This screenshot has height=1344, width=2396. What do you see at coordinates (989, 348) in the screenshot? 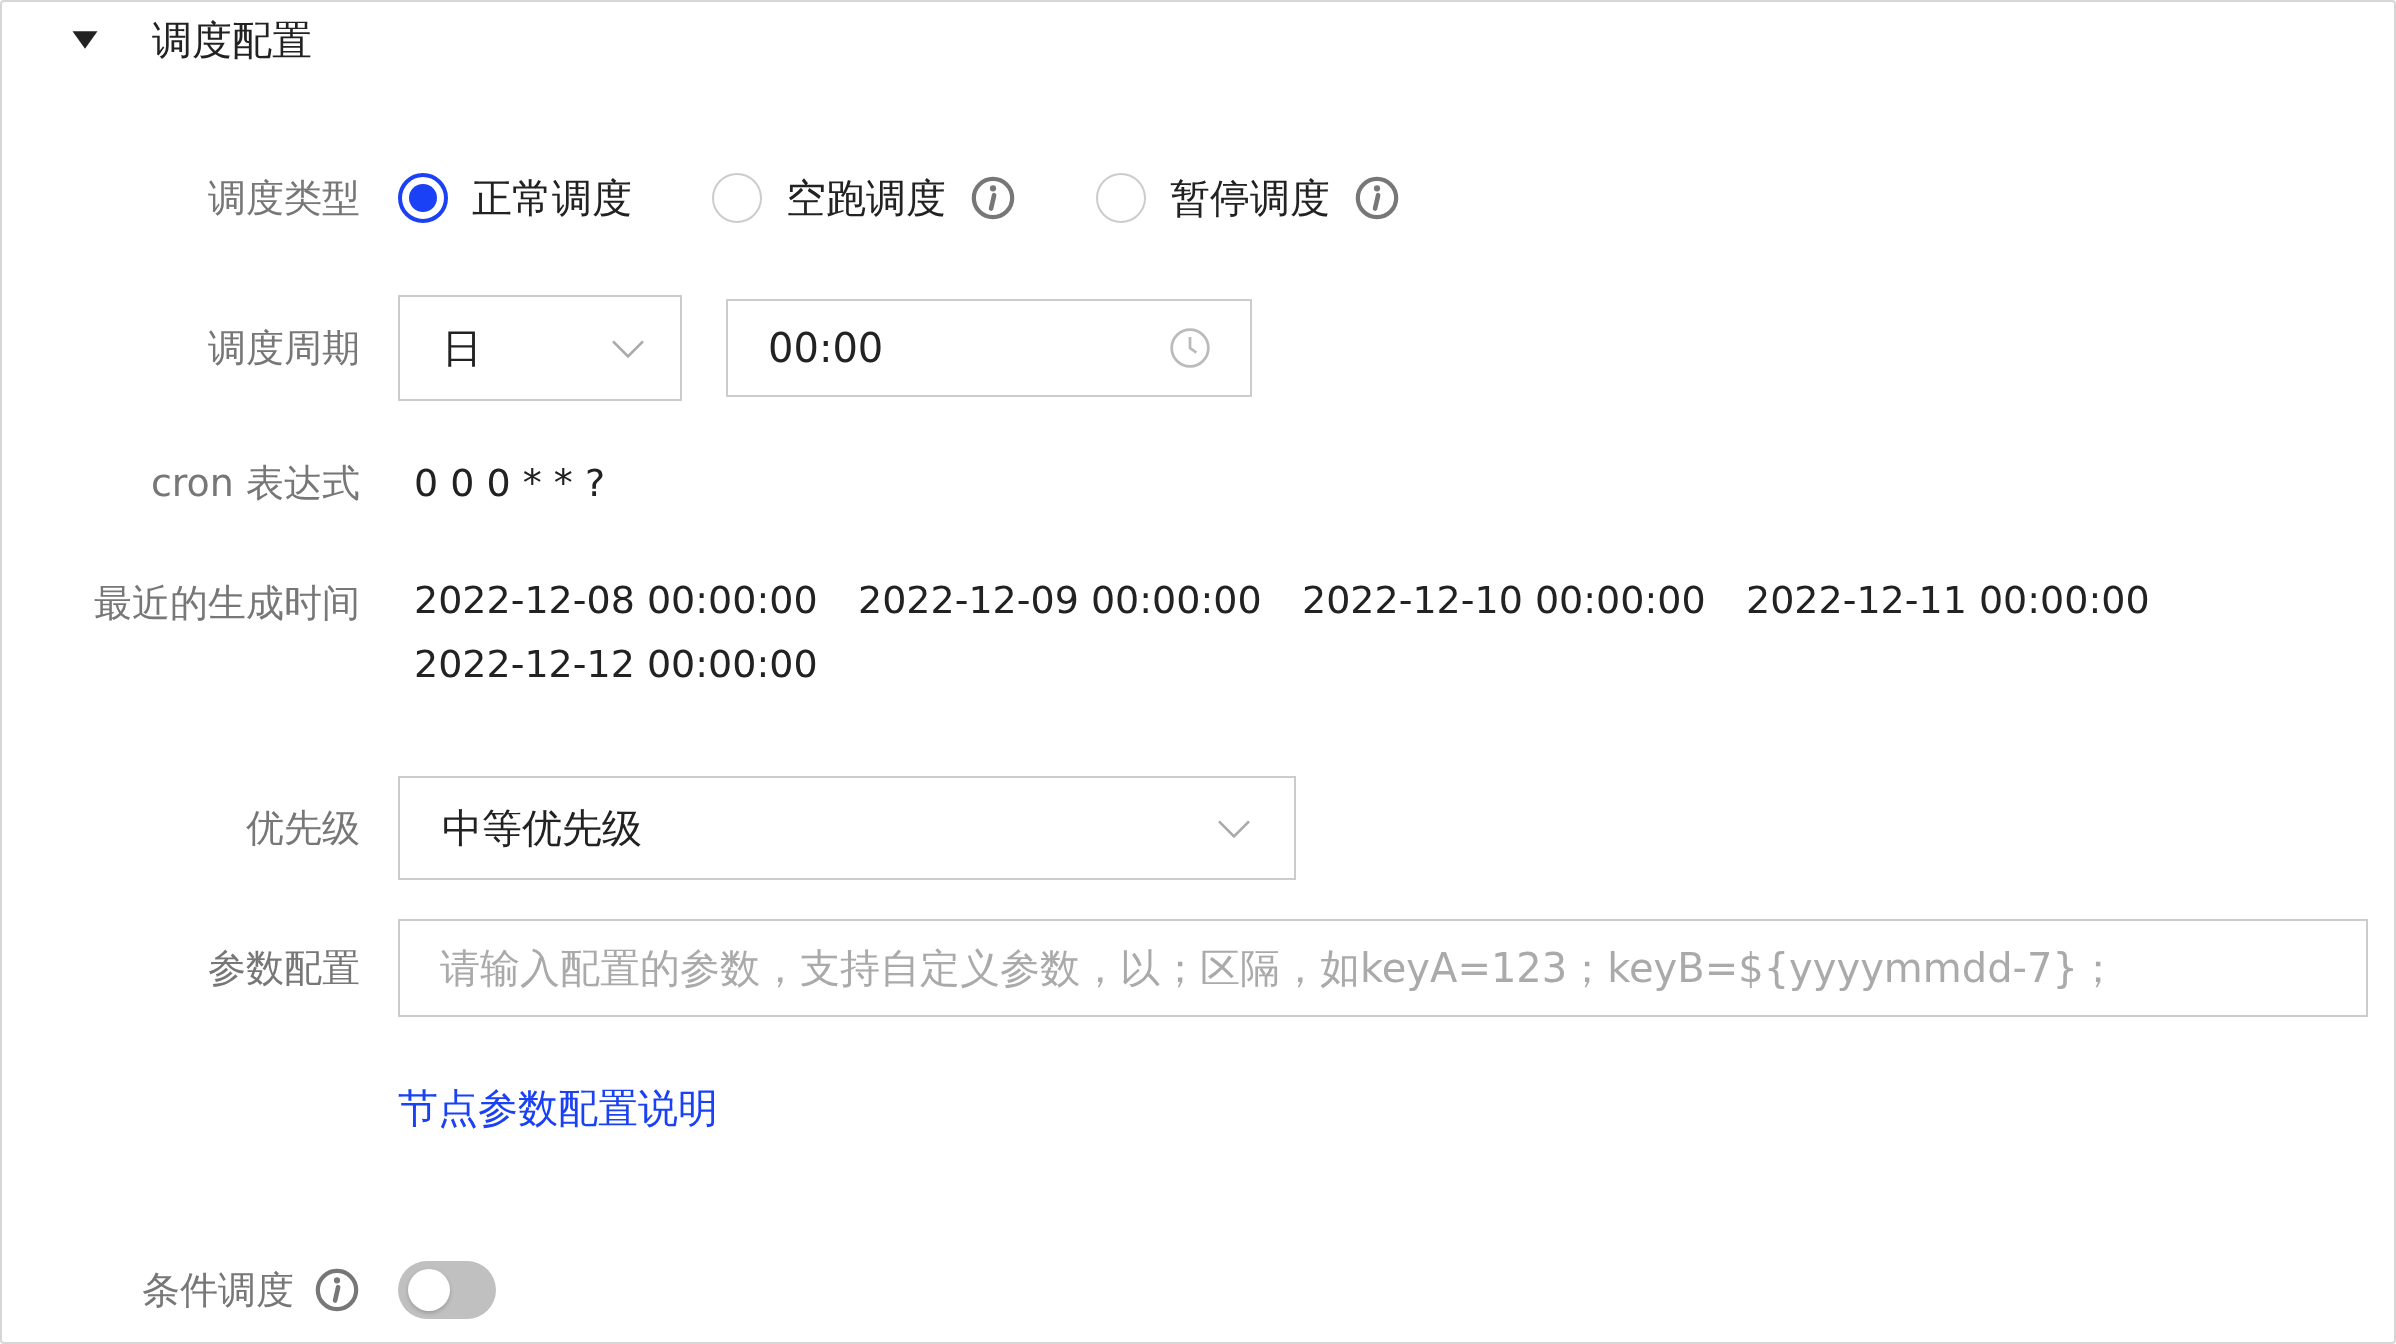
I see `time-field: 00:00` at bounding box center [989, 348].